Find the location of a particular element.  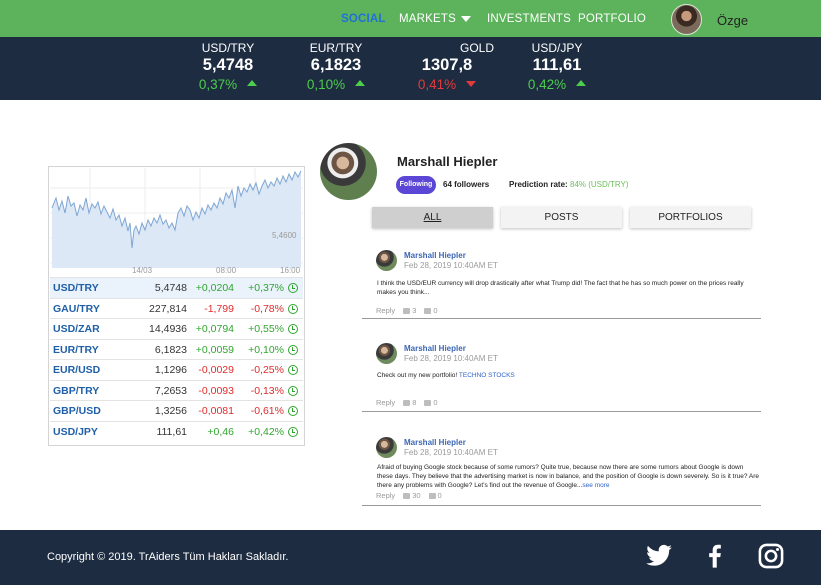

ticker-value: 6,1823 is located at coordinates (336, 65).